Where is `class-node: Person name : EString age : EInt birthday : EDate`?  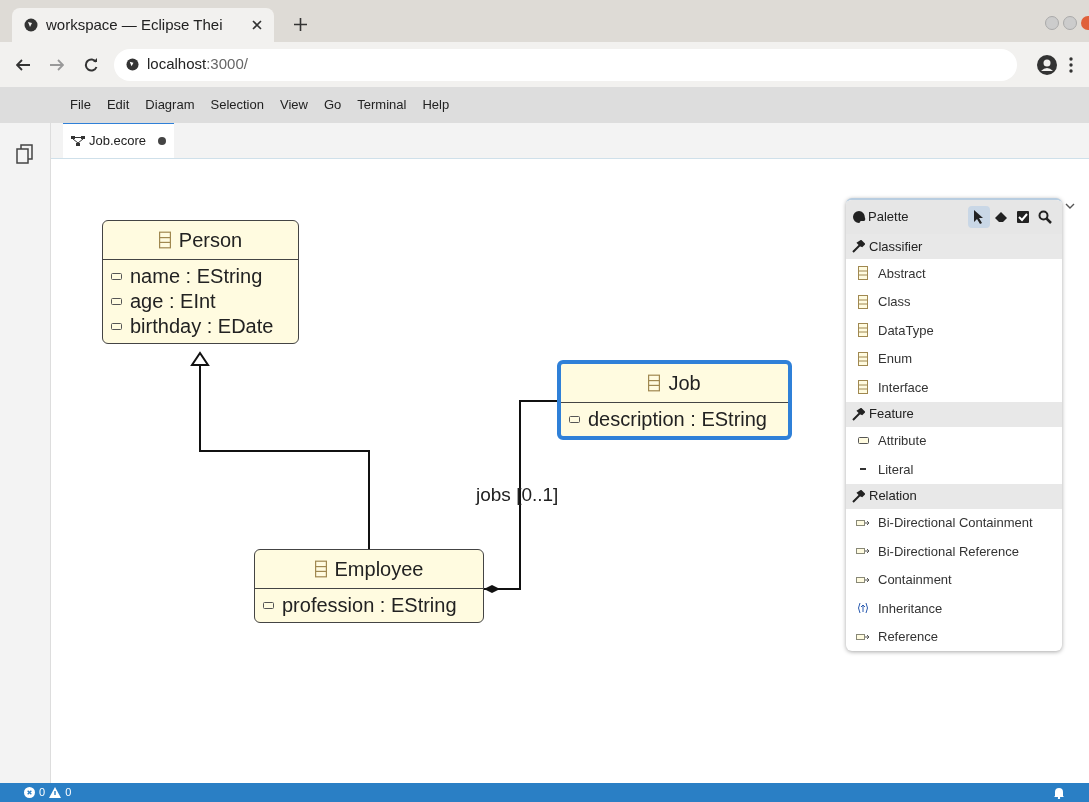 class-node: Person name : EString age : EInt birthday : EDate is located at coordinates (200, 282).